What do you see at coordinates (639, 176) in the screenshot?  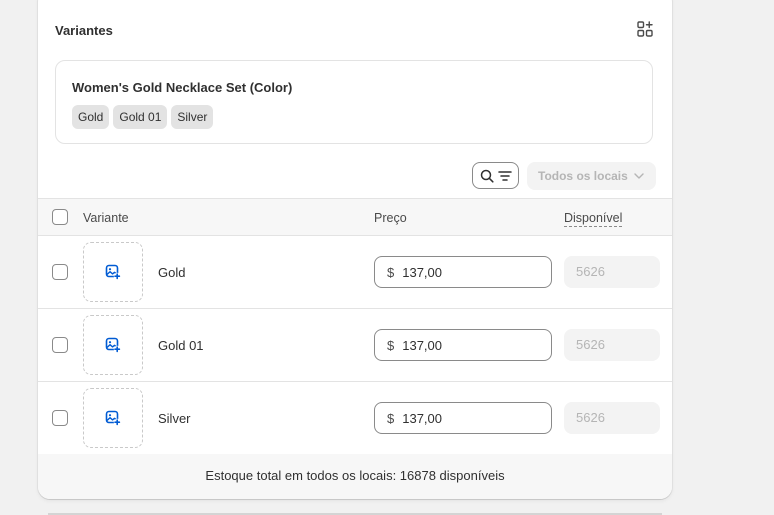 I see `chevron-down-icon` at bounding box center [639, 176].